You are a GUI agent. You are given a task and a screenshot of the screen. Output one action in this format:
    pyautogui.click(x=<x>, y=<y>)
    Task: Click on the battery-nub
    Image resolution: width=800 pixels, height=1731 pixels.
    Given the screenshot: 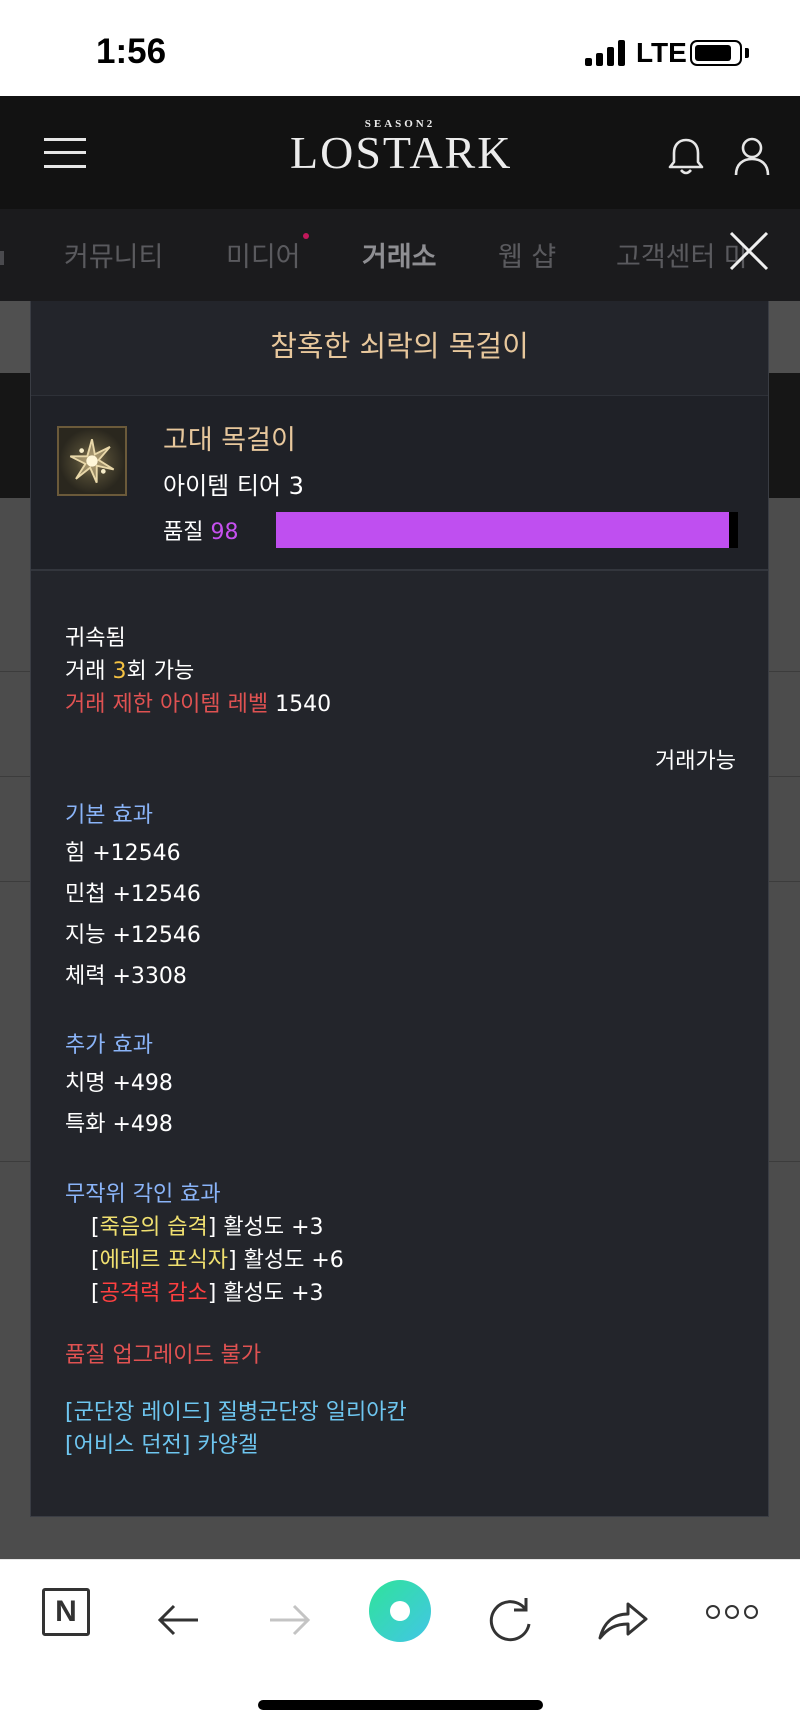 What is the action you would take?
    pyautogui.click(x=747, y=53)
    